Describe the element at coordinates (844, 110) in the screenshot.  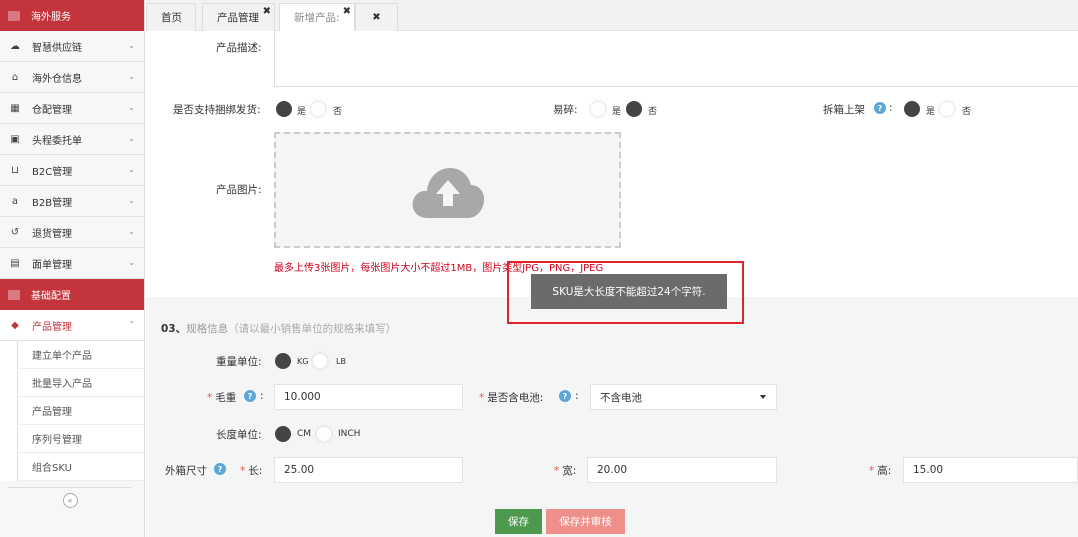
I see `unbox-shelf-label: 拆箱上架` at that location.